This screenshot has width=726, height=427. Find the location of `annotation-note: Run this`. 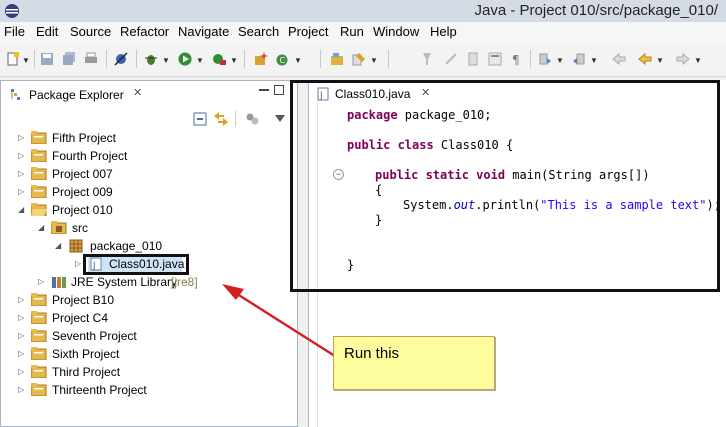

annotation-note: Run this is located at coordinates (414, 363).